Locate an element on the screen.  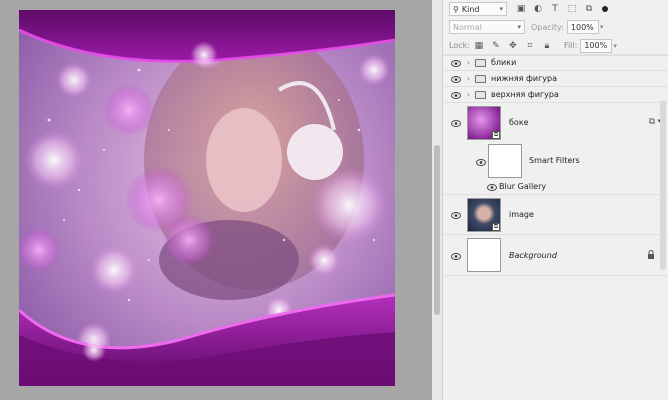
shape-layer-filter-icon: ⬚ is located at coordinates (572, 9).